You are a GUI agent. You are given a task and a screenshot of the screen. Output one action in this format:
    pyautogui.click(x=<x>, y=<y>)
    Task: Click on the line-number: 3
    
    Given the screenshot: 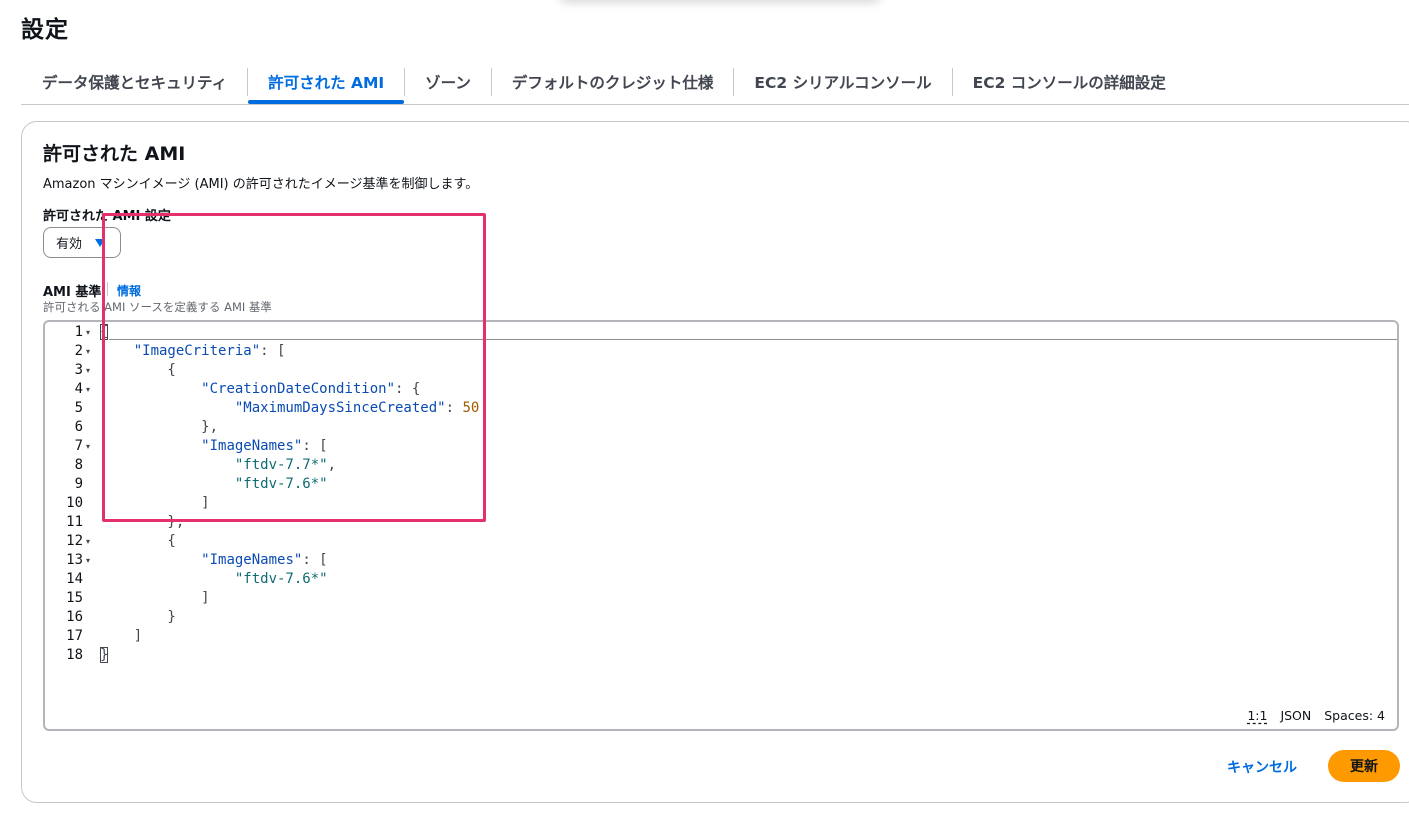 What is the action you would take?
    pyautogui.click(x=78, y=370)
    